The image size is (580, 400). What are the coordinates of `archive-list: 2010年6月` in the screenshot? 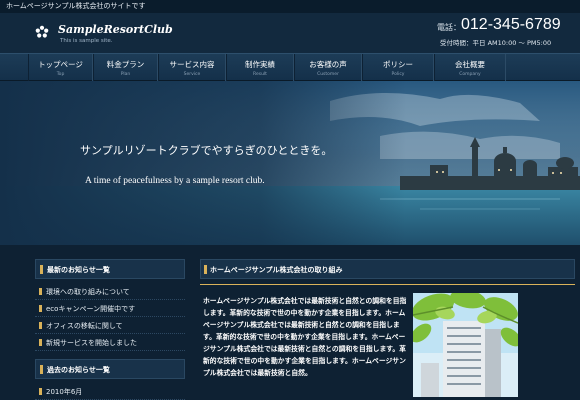 It's located at (110, 391).